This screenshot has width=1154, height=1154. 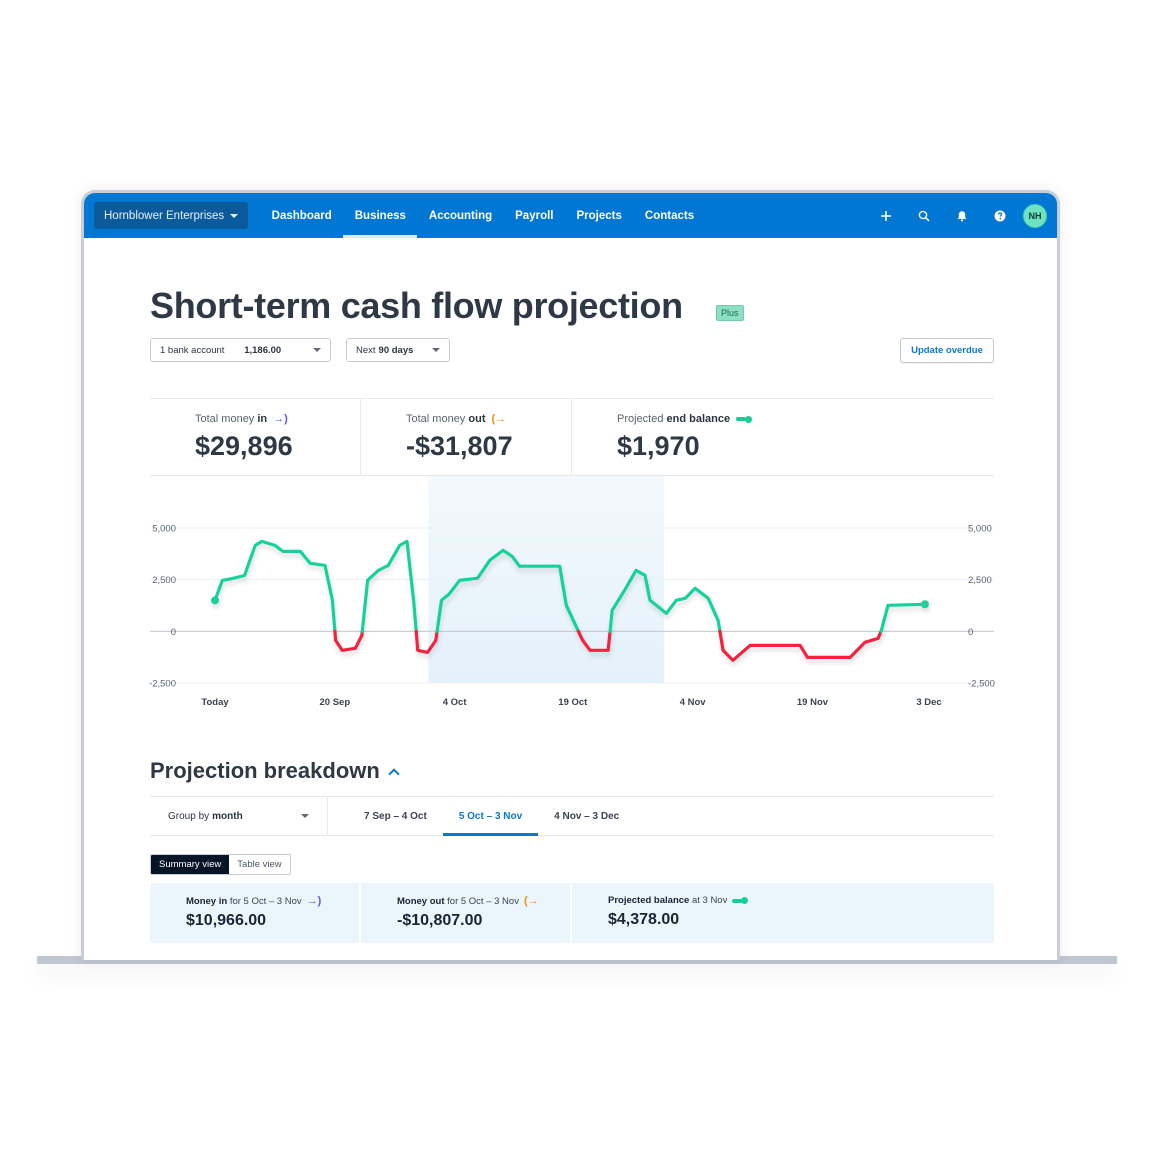 What do you see at coordinates (980, 580) in the screenshot?
I see `y-tick-label-right: 2,500` at bounding box center [980, 580].